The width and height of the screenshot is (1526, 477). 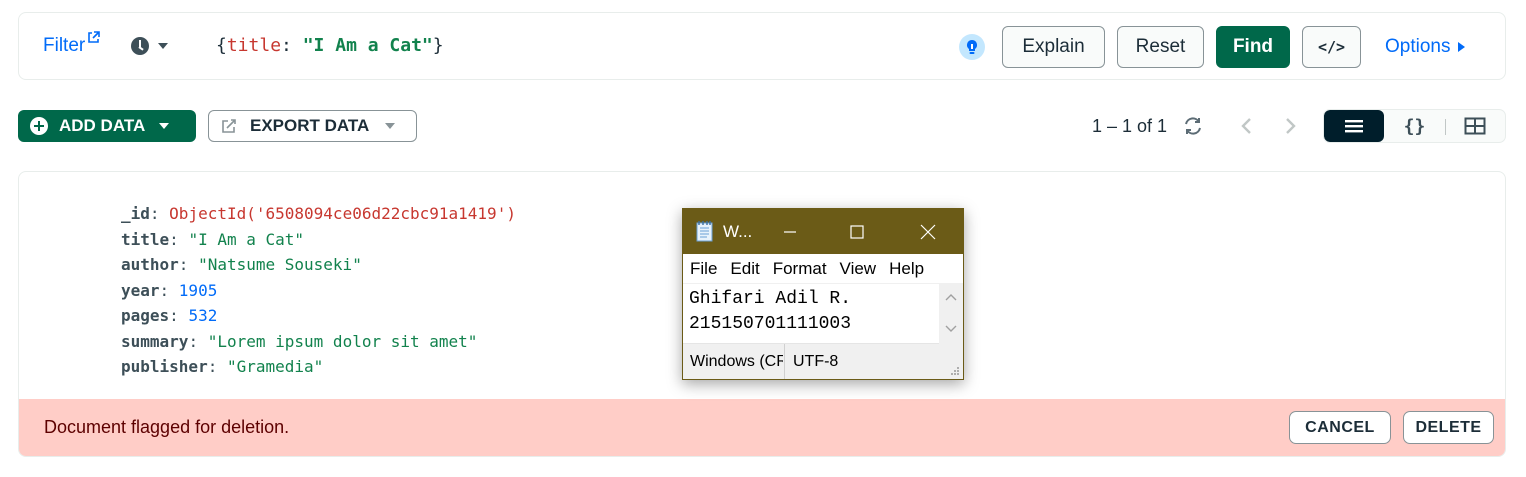 What do you see at coordinates (318, 316) in the screenshot?
I see `field-row-pages: pages: 532` at bounding box center [318, 316].